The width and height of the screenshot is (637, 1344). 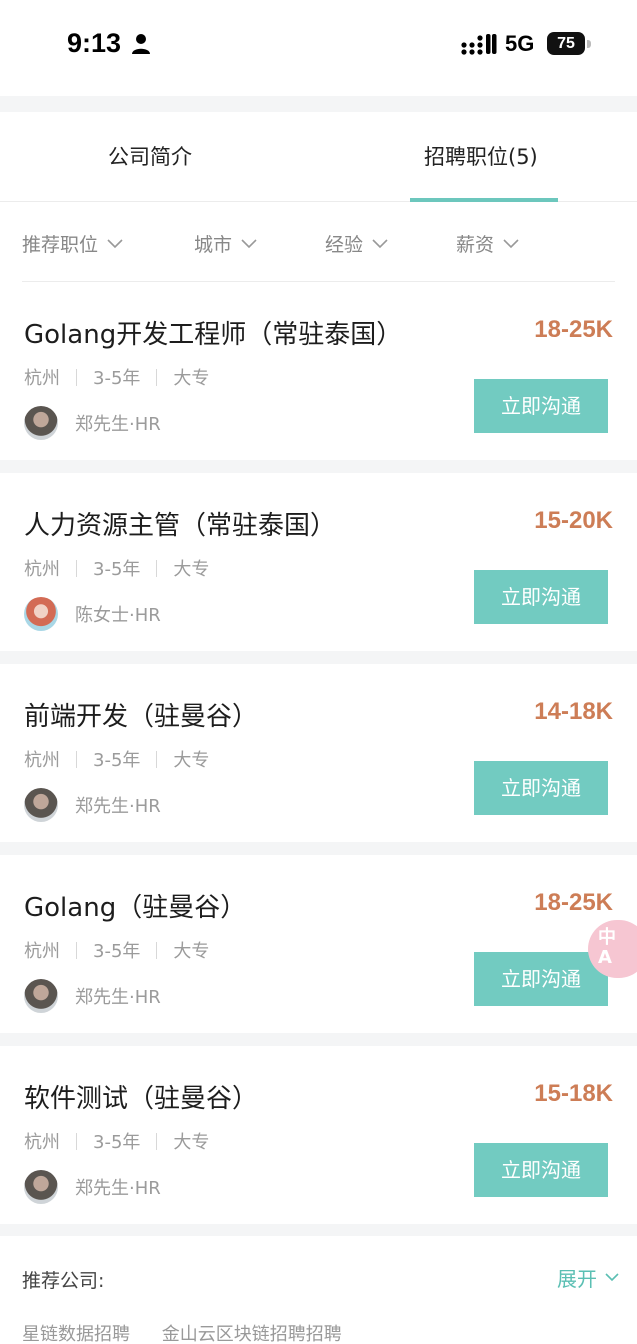 I want to click on filter-label: 薪资, so click(x=475, y=245).